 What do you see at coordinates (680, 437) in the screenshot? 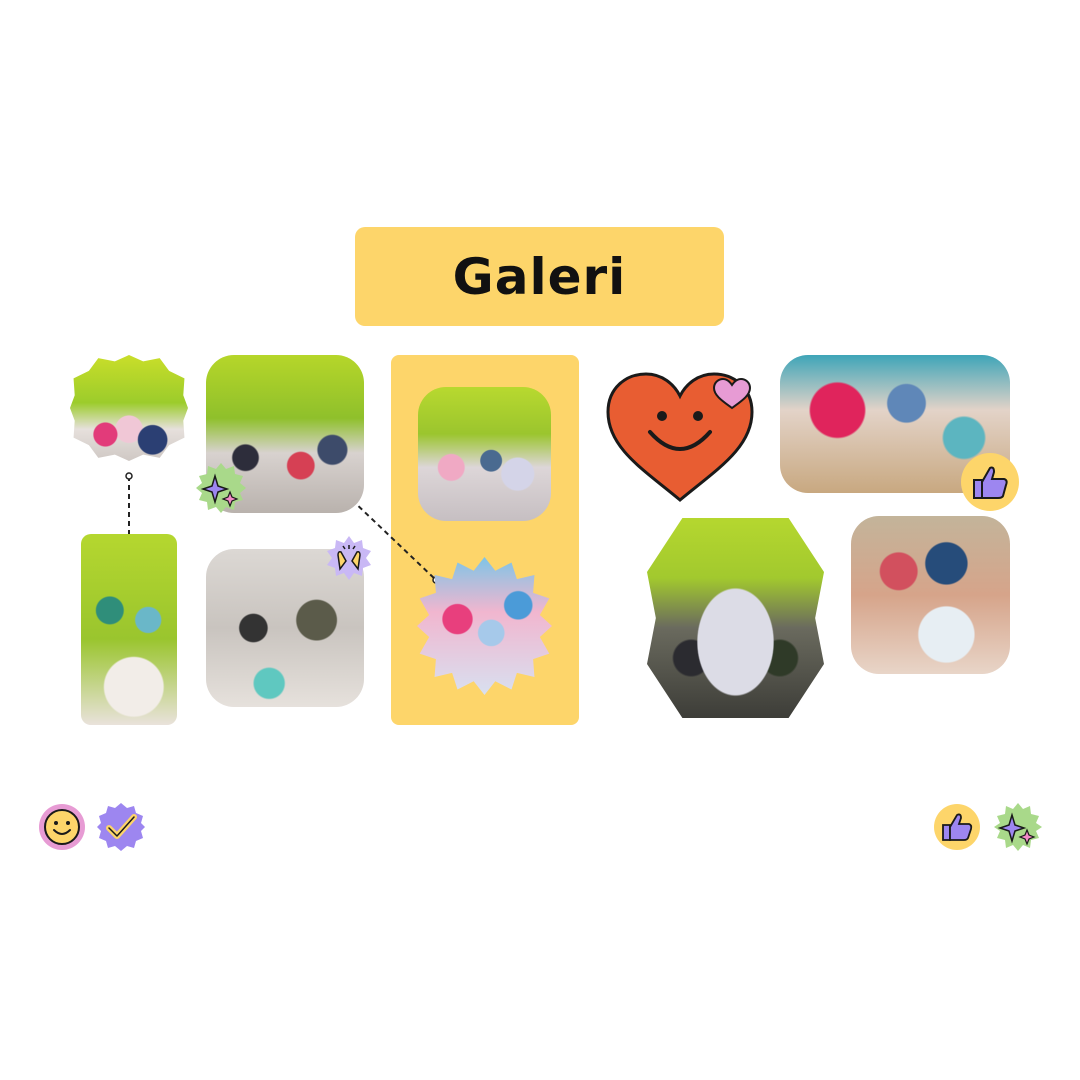
I see `smiling-heart-icon` at bounding box center [680, 437].